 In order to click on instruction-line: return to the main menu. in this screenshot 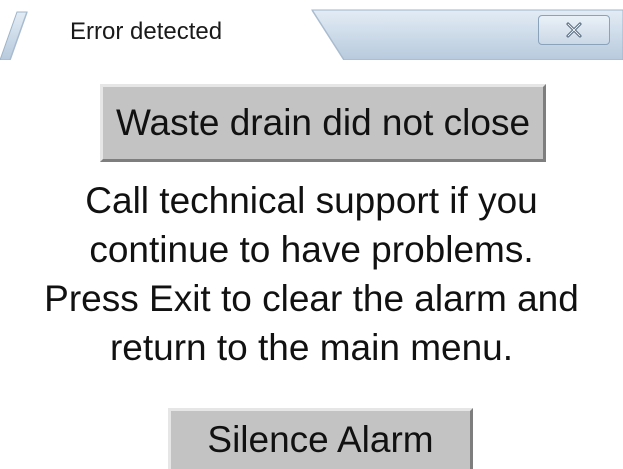, I will do `click(311, 347)`.